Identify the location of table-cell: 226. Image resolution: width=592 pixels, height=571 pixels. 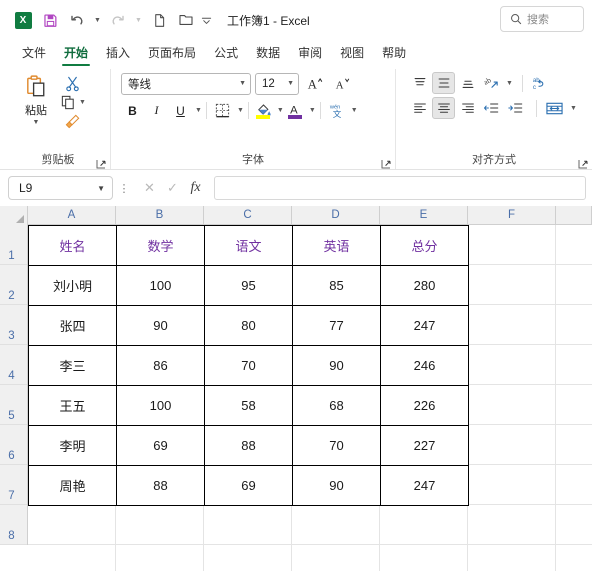
(424, 405).